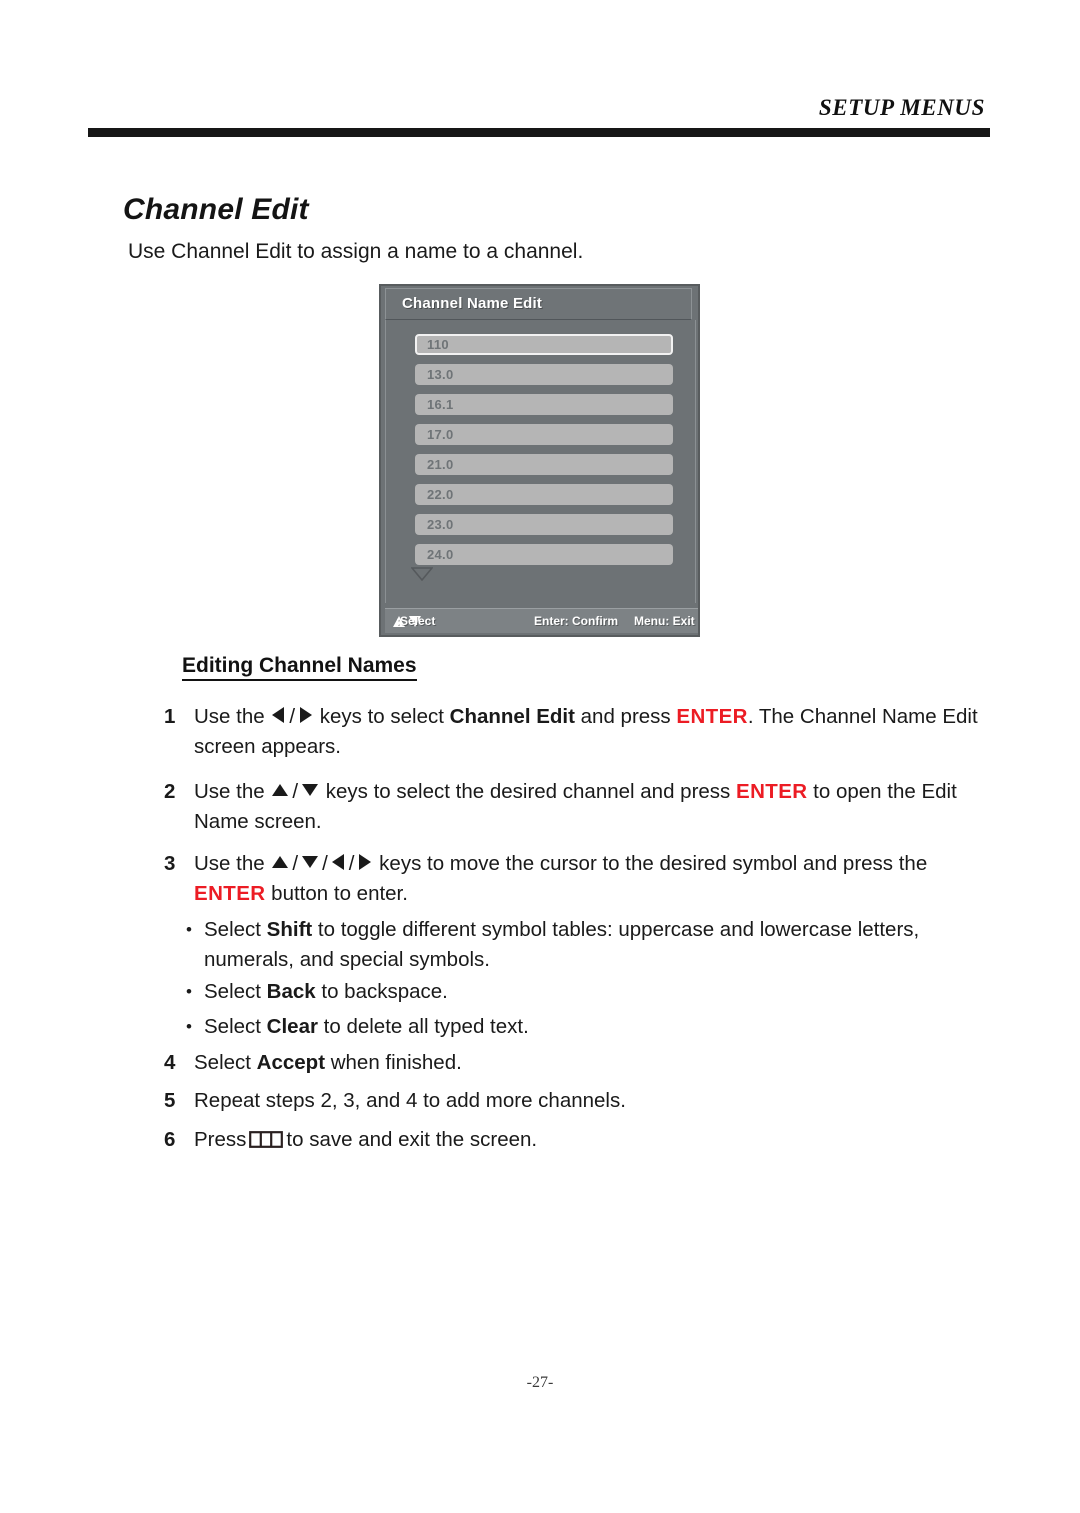 The height and width of the screenshot is (1513, 1080). Describe the element at coordinates (220, 1139) in the screenshot. I see `step-text-part: Press` at that location.